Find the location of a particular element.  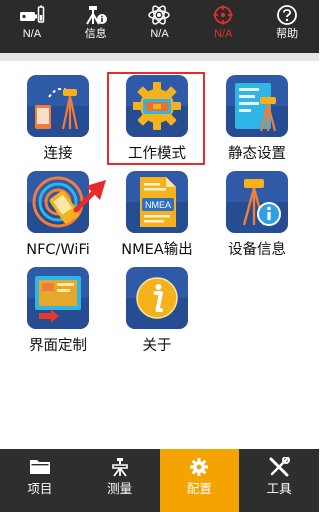

nav-config-label: 配置 is located at coordinates (199, 488).